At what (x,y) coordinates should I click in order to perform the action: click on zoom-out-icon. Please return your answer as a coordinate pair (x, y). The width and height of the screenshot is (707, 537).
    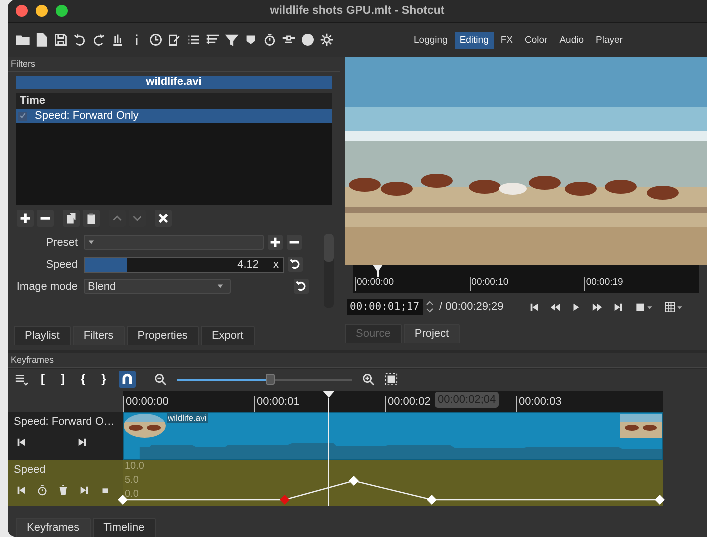
    Looking at the image, I should click on (161, 379).